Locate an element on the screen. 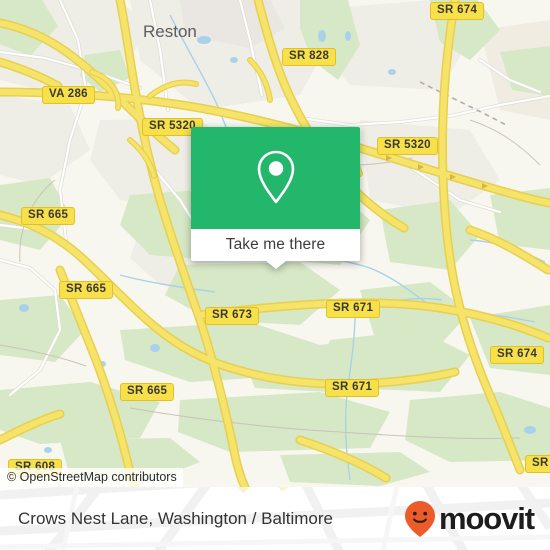 The width and height of the screenshot is (550, 550). road-shield: VA 286 is located at coordinates (68, 95).